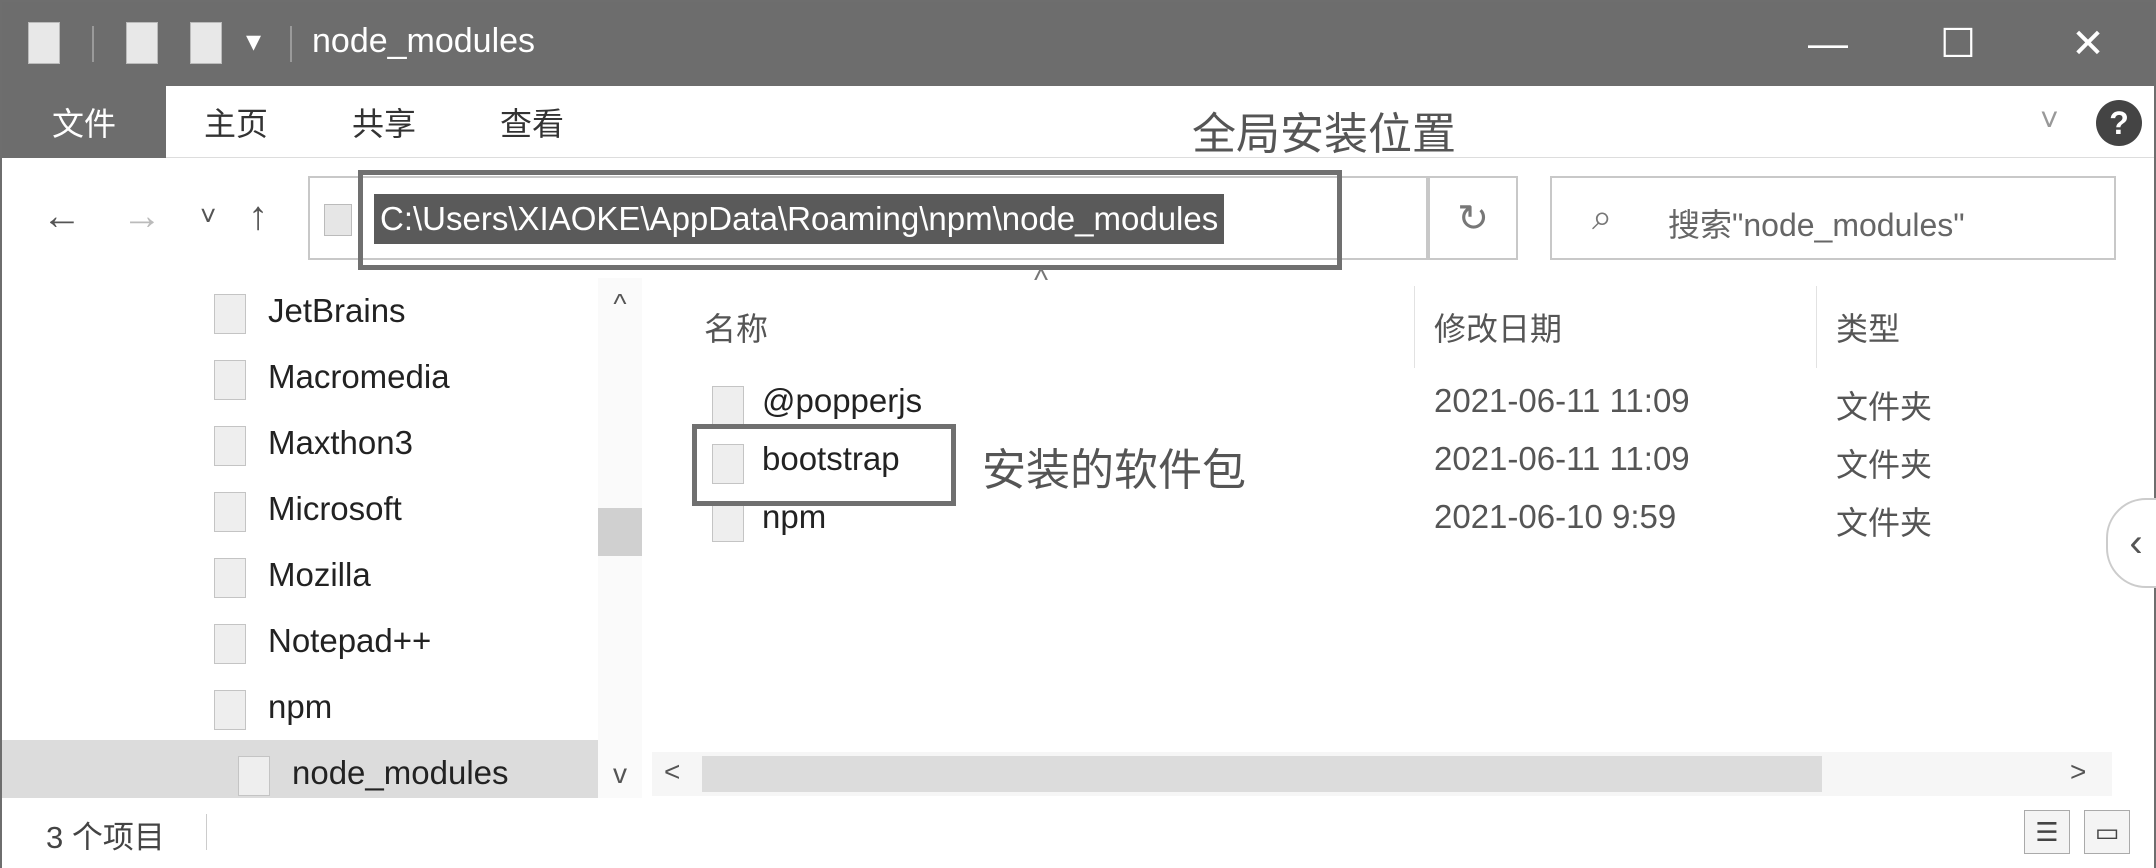 Image resolution: width=2156 pixels, height=868 pixels. I want to click on chevron-down-icon: ˅, so click(2049, 120).